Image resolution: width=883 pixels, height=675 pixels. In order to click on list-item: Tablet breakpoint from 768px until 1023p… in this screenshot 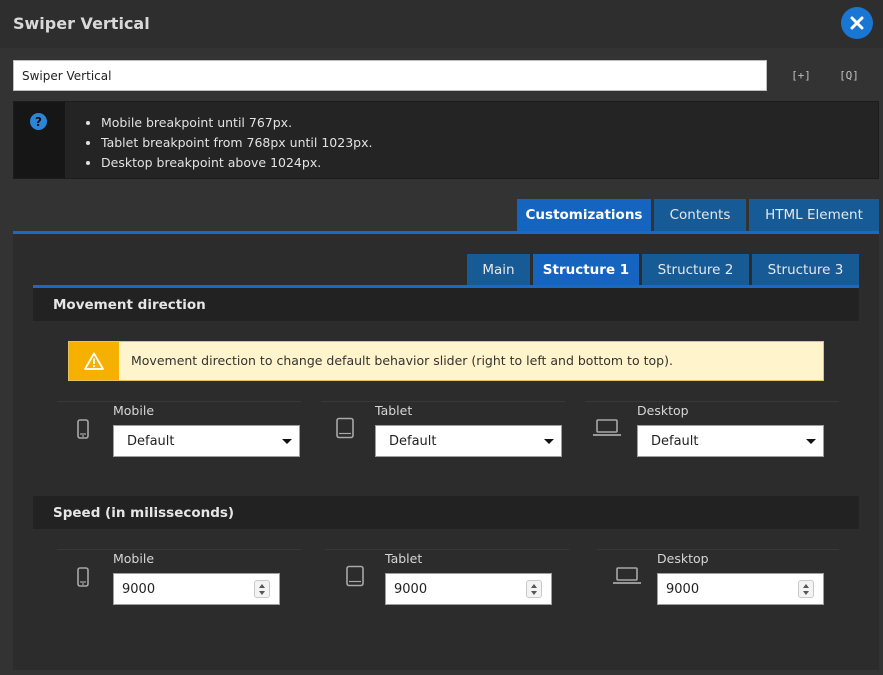, I will do `click(236, 143)`.